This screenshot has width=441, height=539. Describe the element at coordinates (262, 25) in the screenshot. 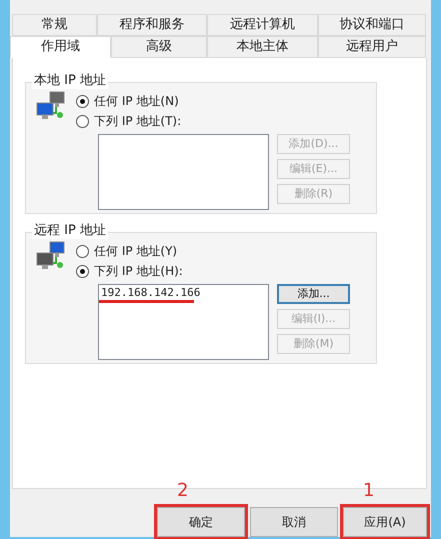

I see `tab: 远程计算机` at that location.